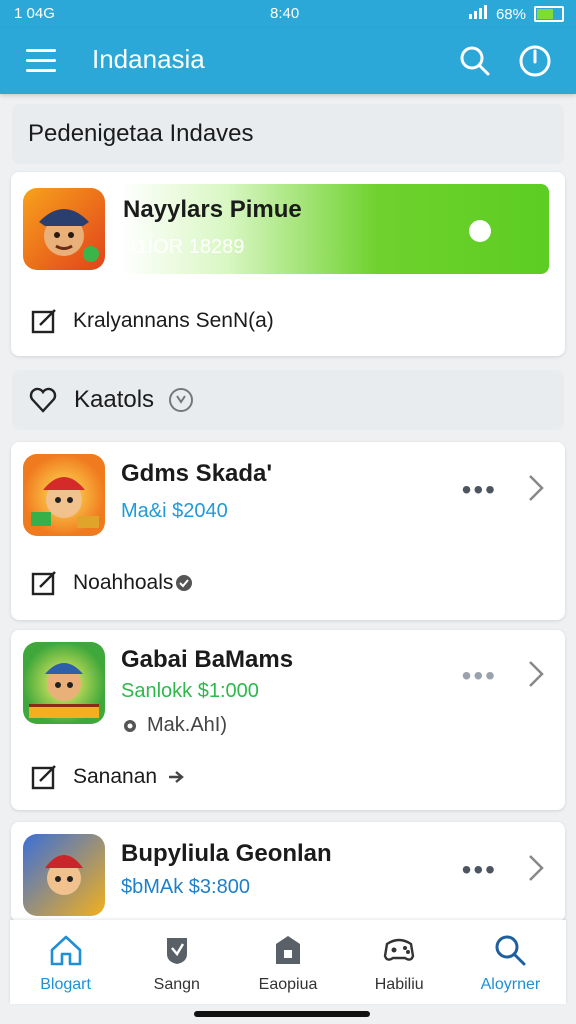 Image resolution: width=576 pixels, height=1024 pixels. I want to click on nav-item-search: Aloyrner, so click(510, 962).